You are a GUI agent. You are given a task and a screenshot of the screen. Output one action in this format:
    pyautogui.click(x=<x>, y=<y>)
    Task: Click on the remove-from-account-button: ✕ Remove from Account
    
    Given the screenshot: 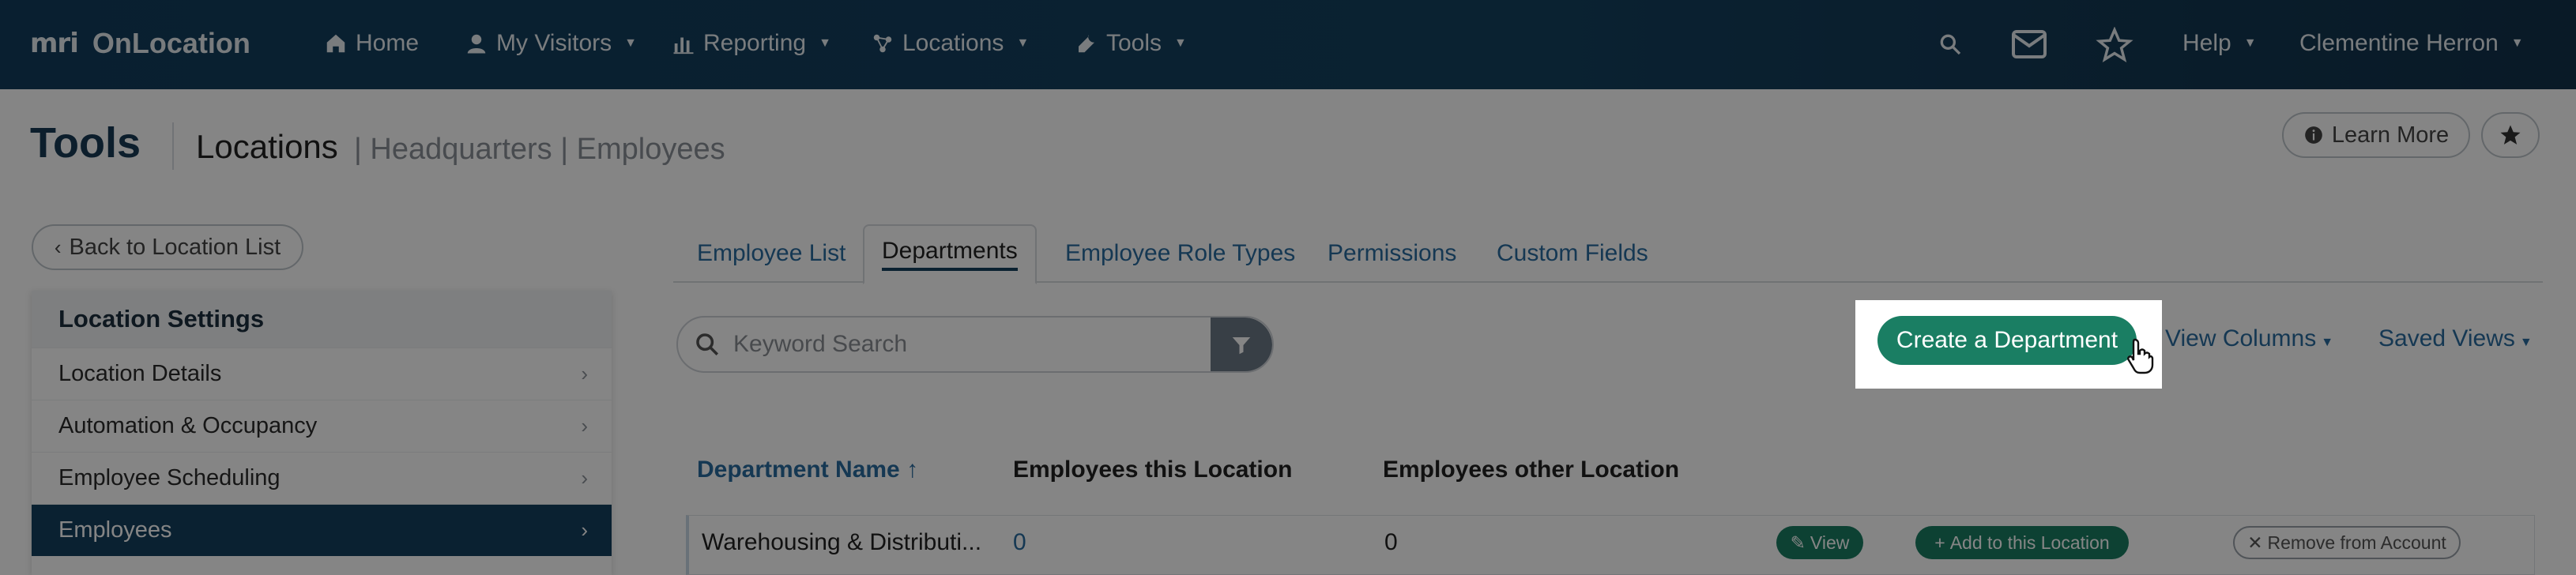 What is the action you would take?
    pyautogui.click(x=2347, y=542)
    